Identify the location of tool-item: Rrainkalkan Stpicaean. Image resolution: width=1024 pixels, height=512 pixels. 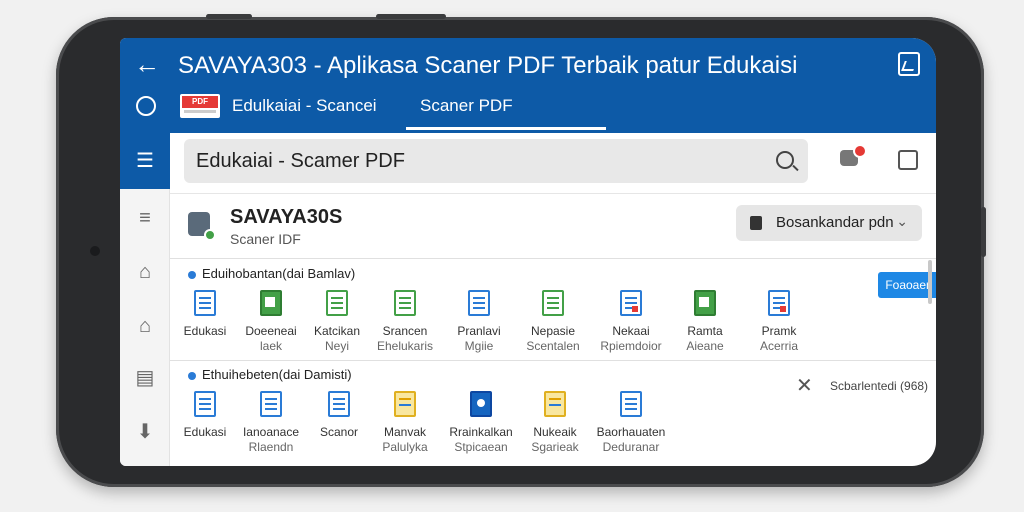
(481, 423).